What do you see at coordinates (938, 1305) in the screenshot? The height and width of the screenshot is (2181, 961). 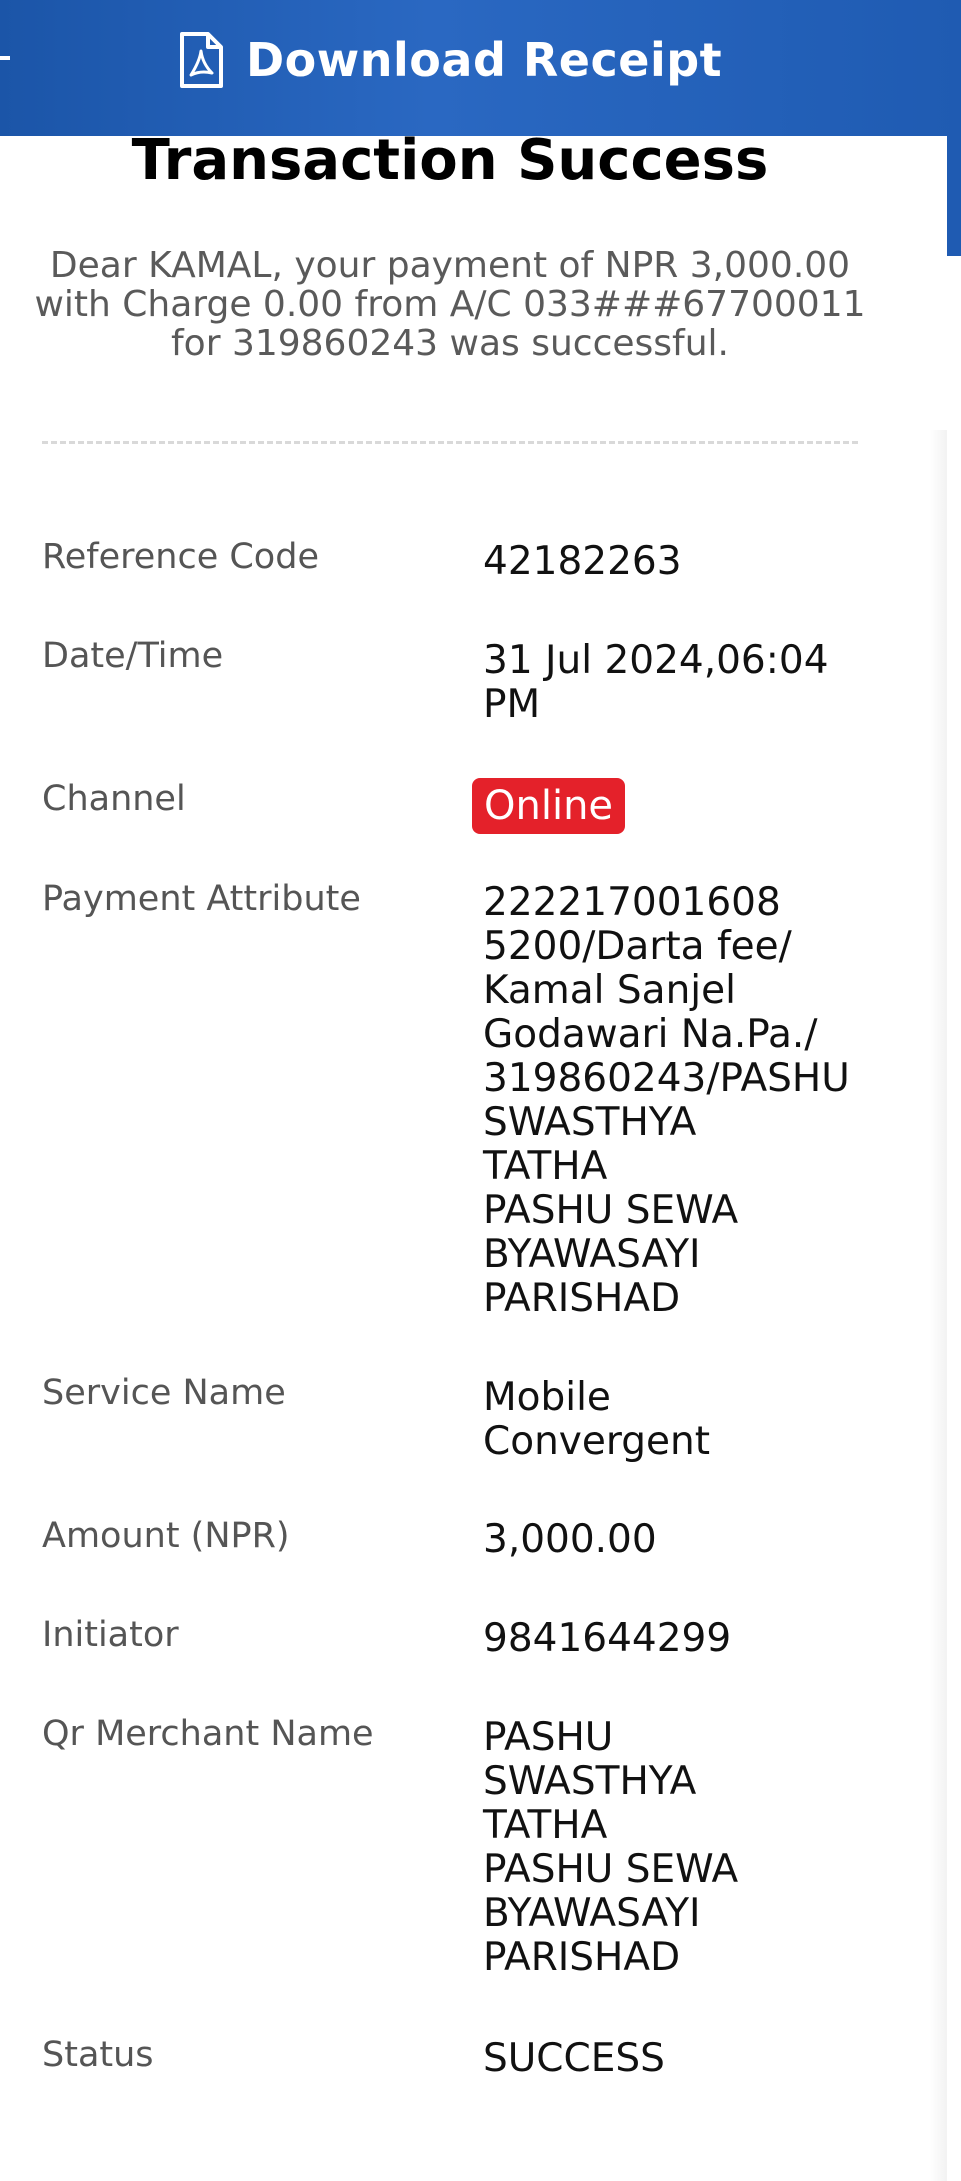 I see `side-shadow` at bounding box center [938, 1305].